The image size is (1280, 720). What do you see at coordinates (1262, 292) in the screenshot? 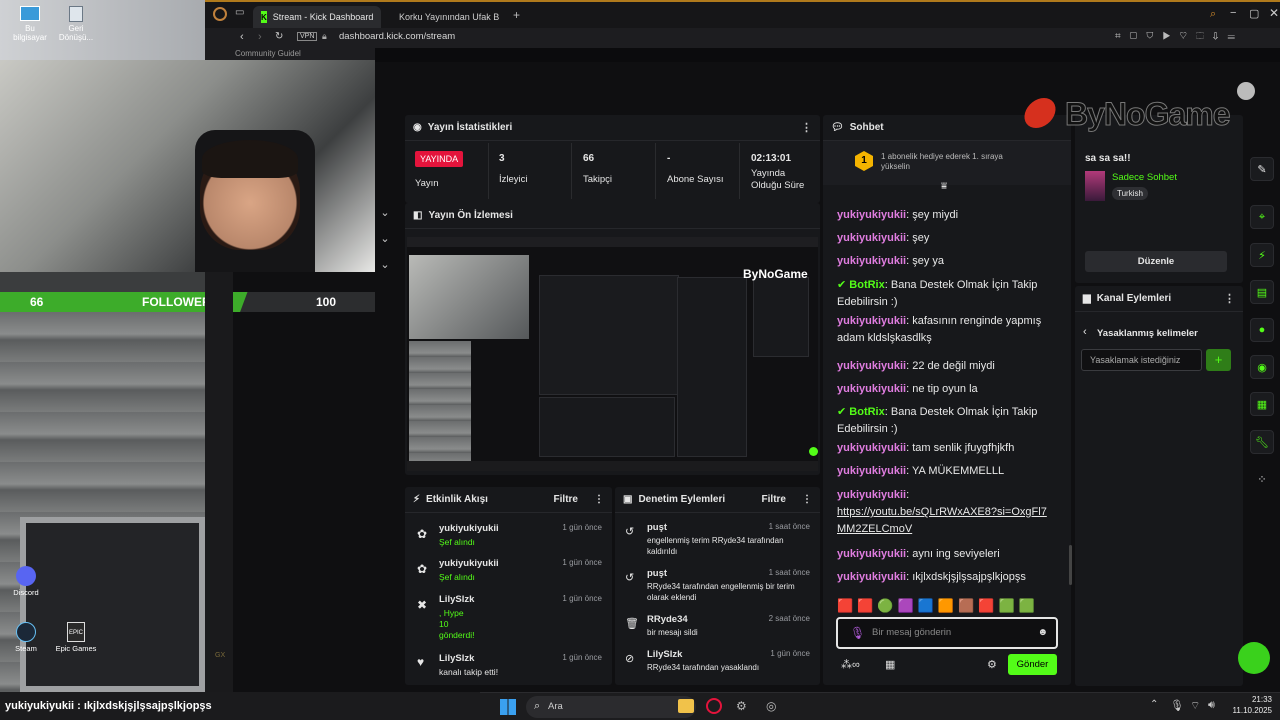
I see `document-icon: ▤` at bounding box center [1262, 292].